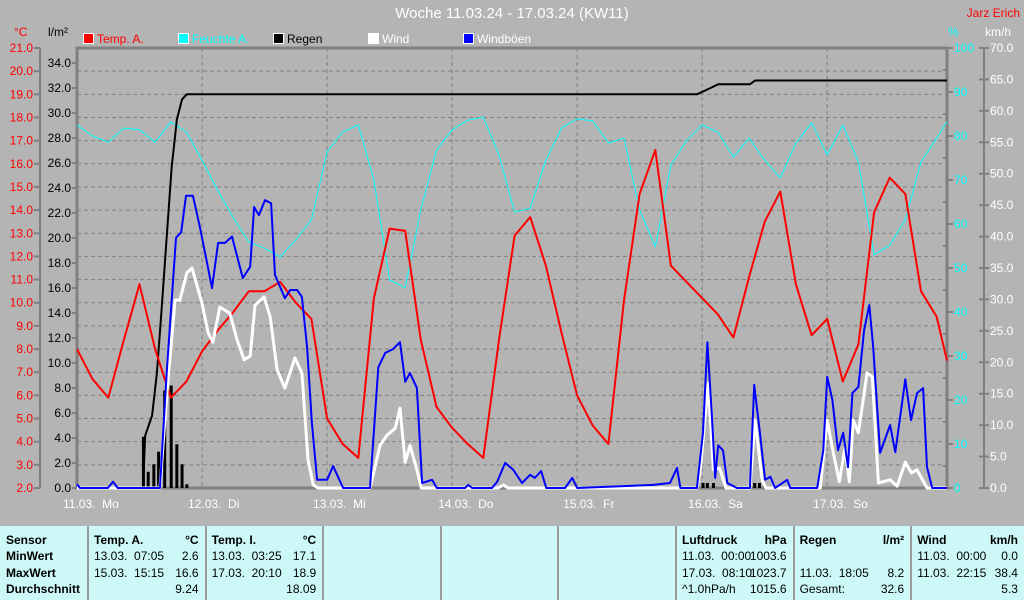 The image size is (1024, 600). I want to click on wind-tick-label: 60.0, so click(1002, 111).